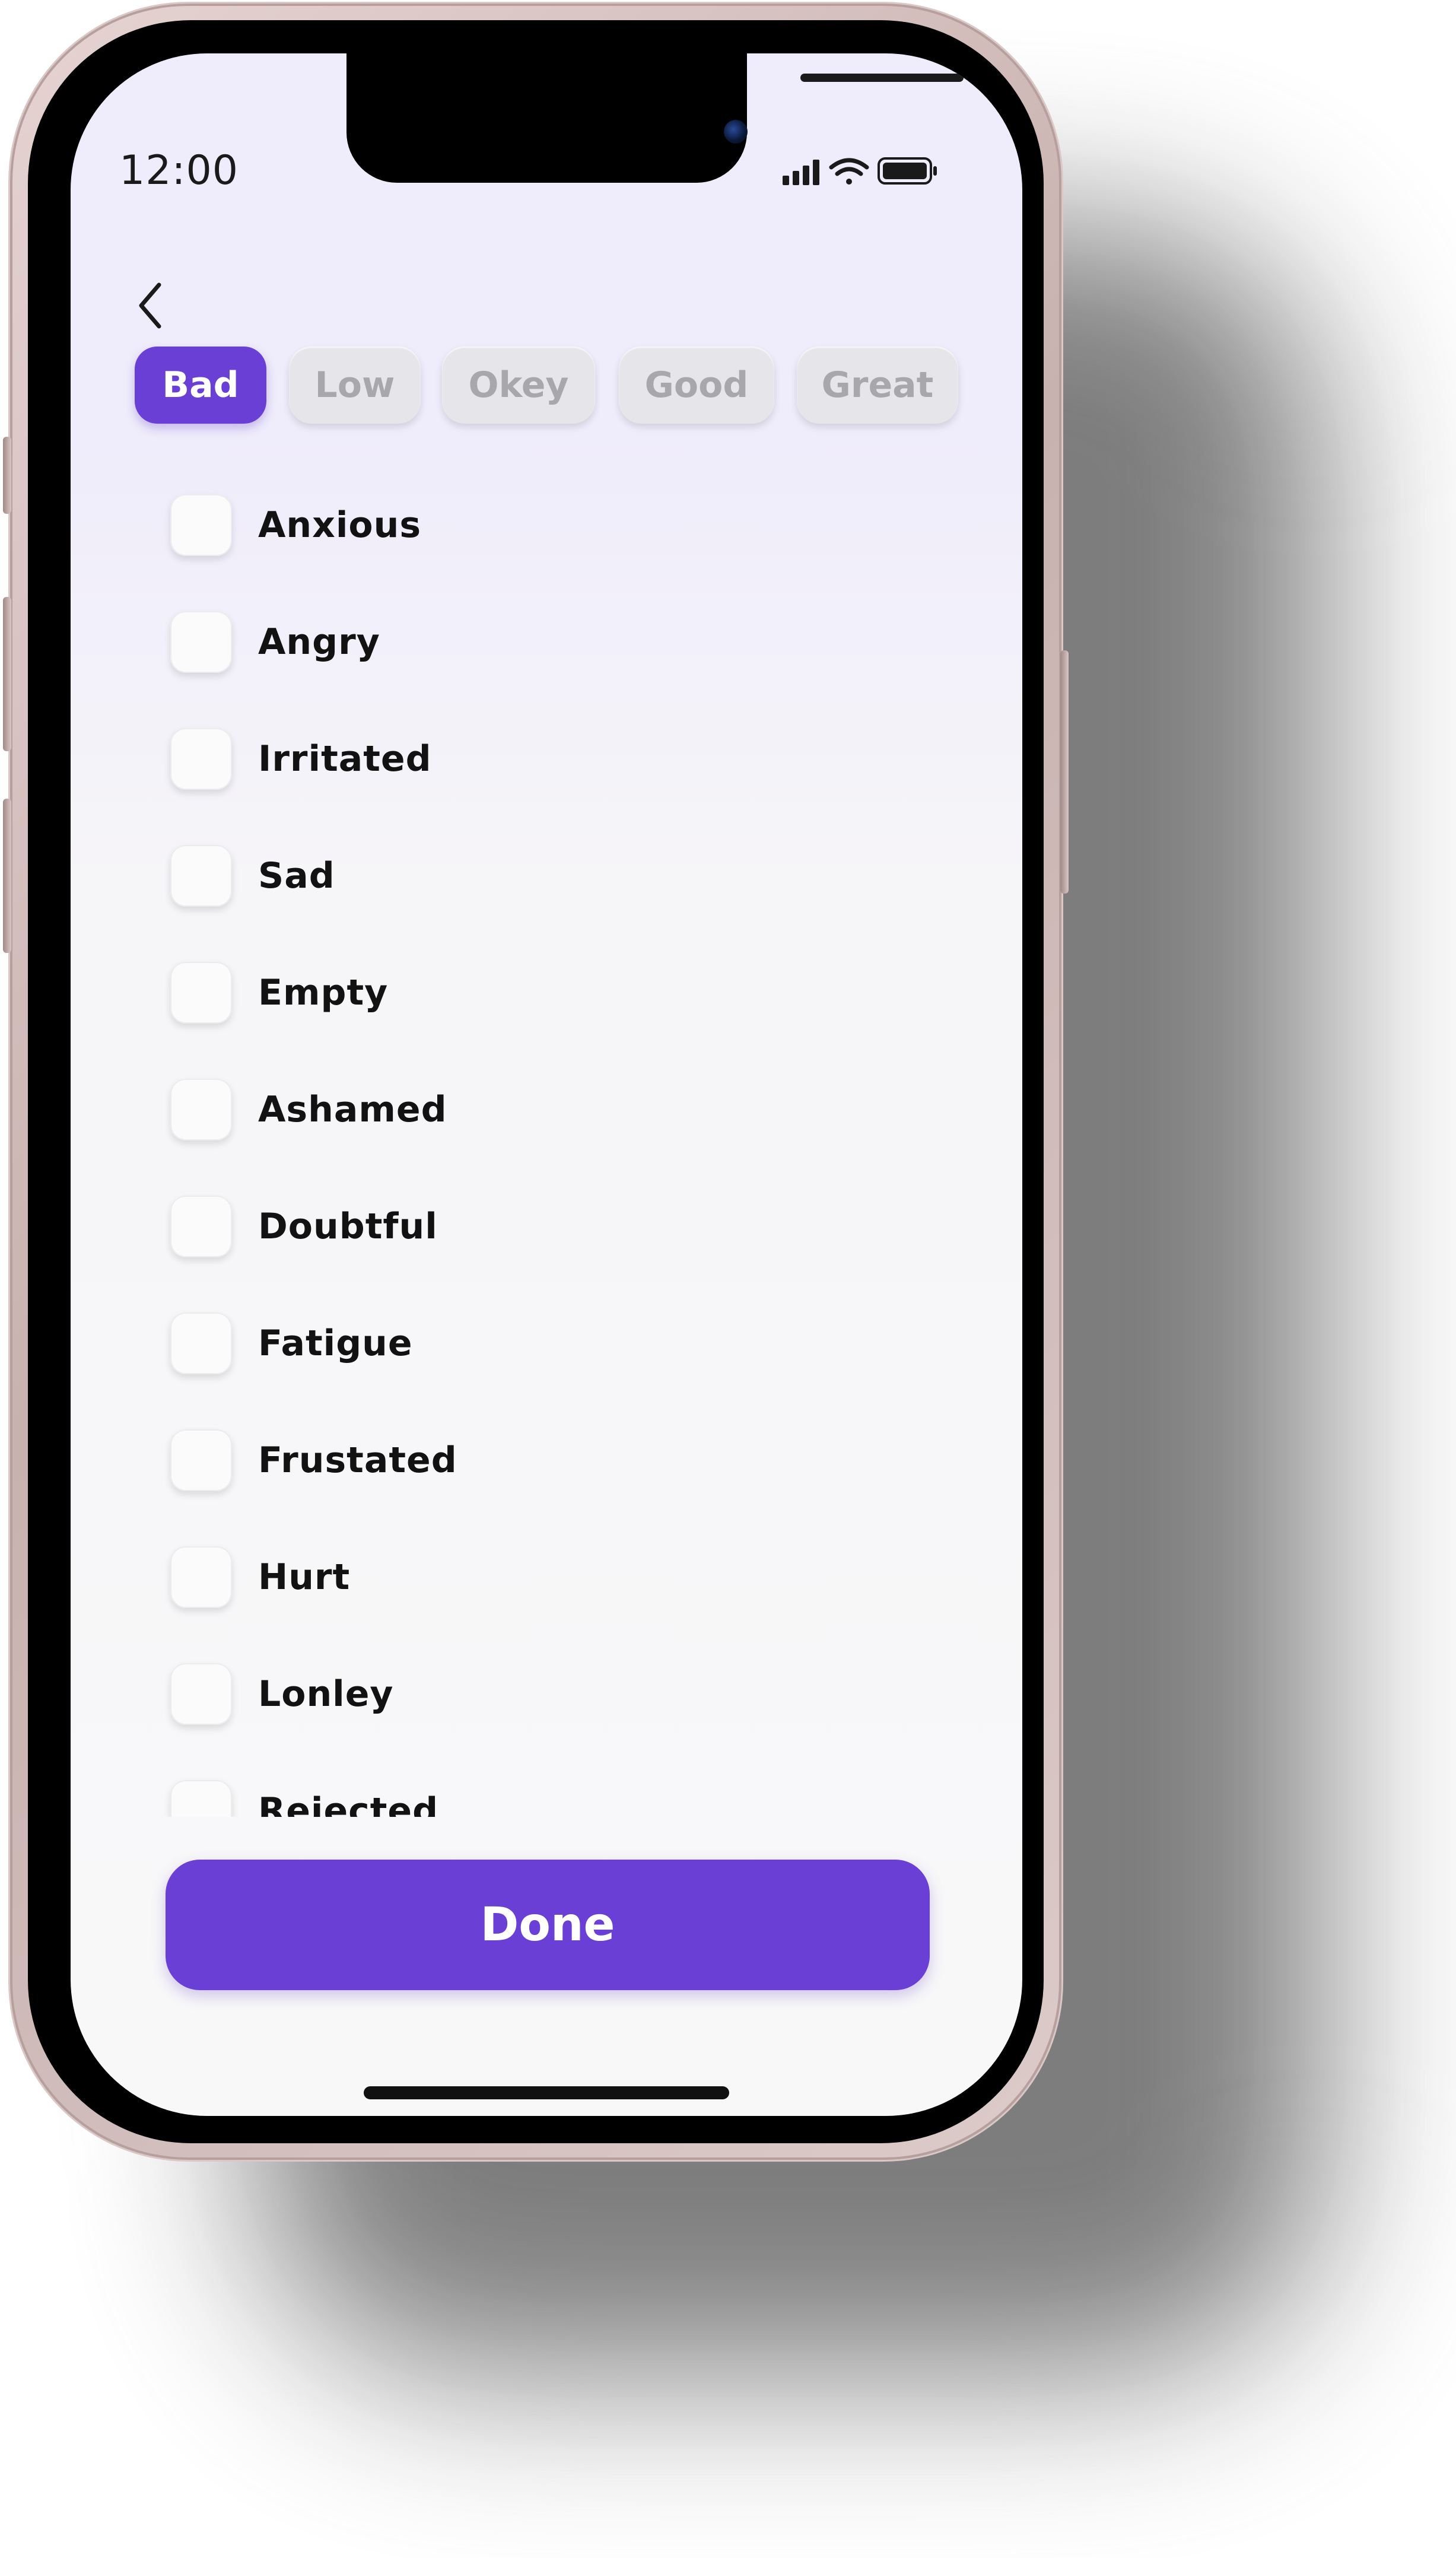 The height and width of the screenshot is (2558, 1456). What do you see at coordinates (352, 1109) in the screenshot?
I see `list-item-label: Ashamed` at bounding box center [352, 1109].